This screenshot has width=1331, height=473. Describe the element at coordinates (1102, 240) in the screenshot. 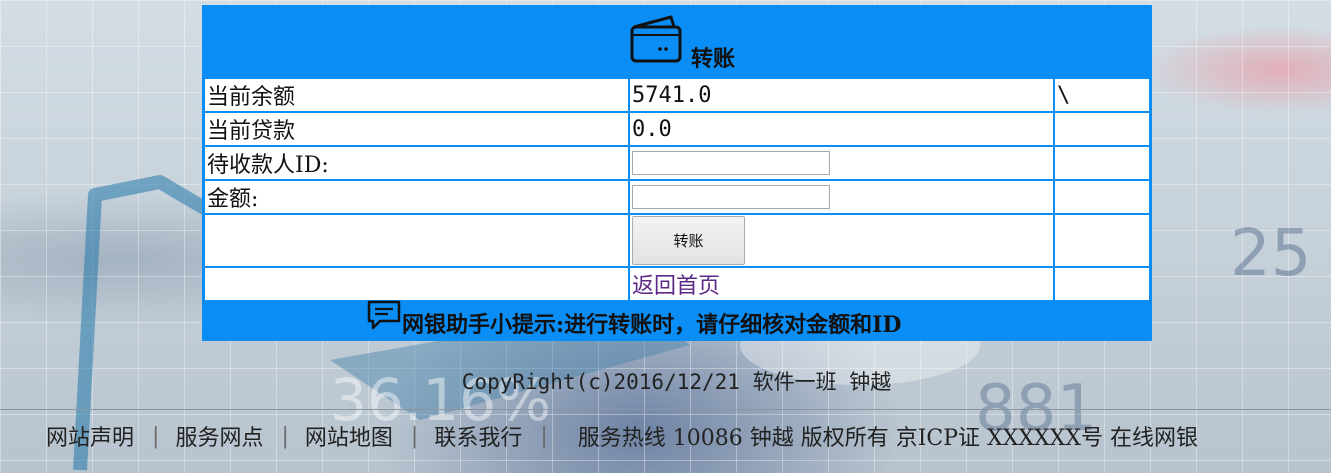

I see `submit-extra-cell` at that location.